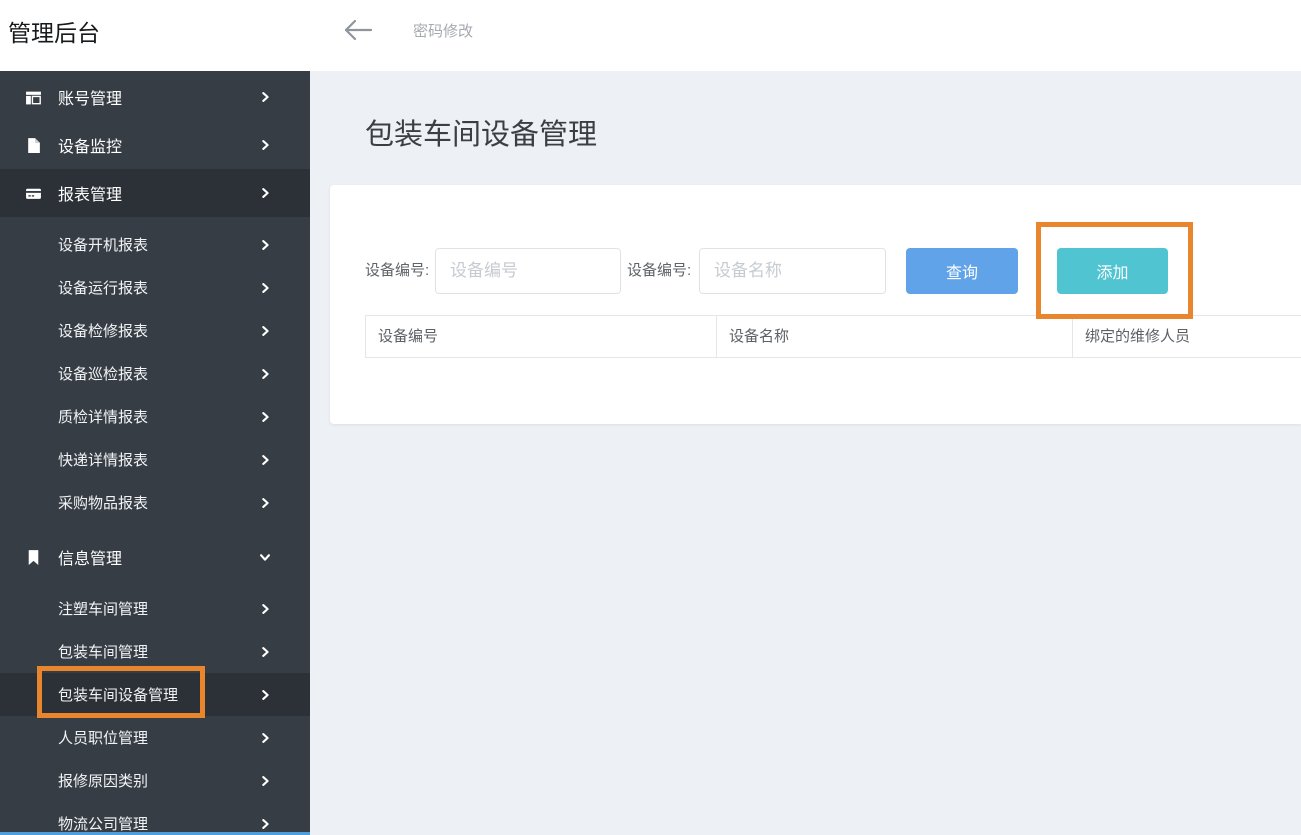 Image resolution: width=1301 pixels, height=835 pixels. What do you see at coordinates (103, 460) in the screenshot?
I see `sidebar-item-label: 快递详情报表` at bounding box center [103, 460].